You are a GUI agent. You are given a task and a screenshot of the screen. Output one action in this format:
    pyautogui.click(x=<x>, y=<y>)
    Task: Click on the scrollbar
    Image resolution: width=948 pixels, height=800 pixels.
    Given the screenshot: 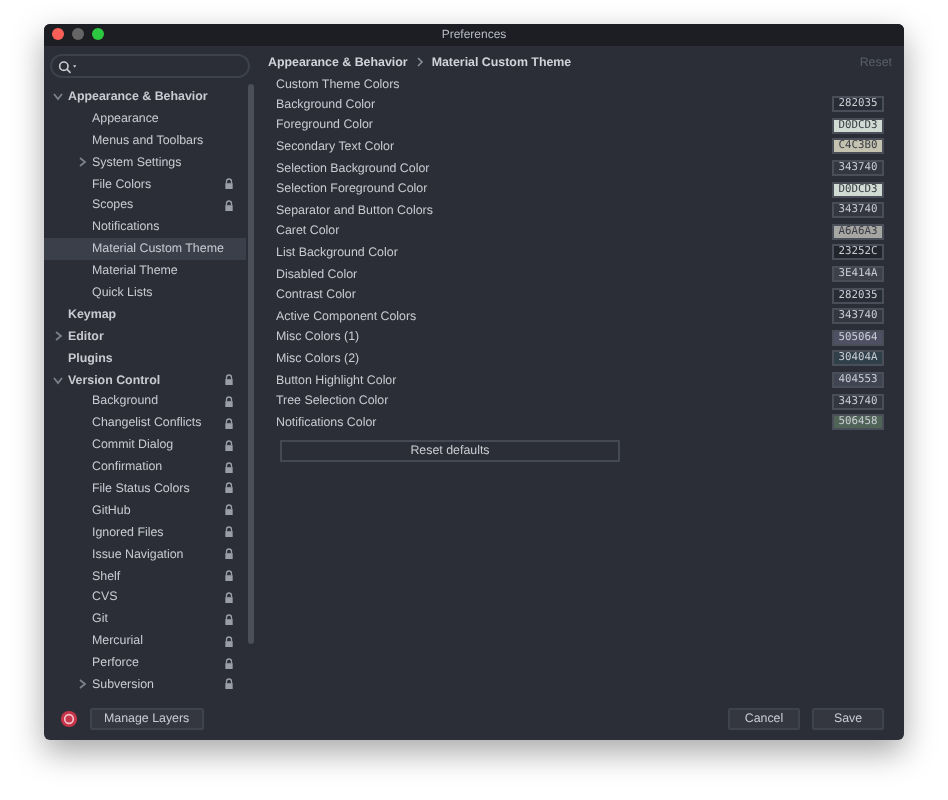 What is the action you would take?
    pyautogui.click(x=251, y=364)
    